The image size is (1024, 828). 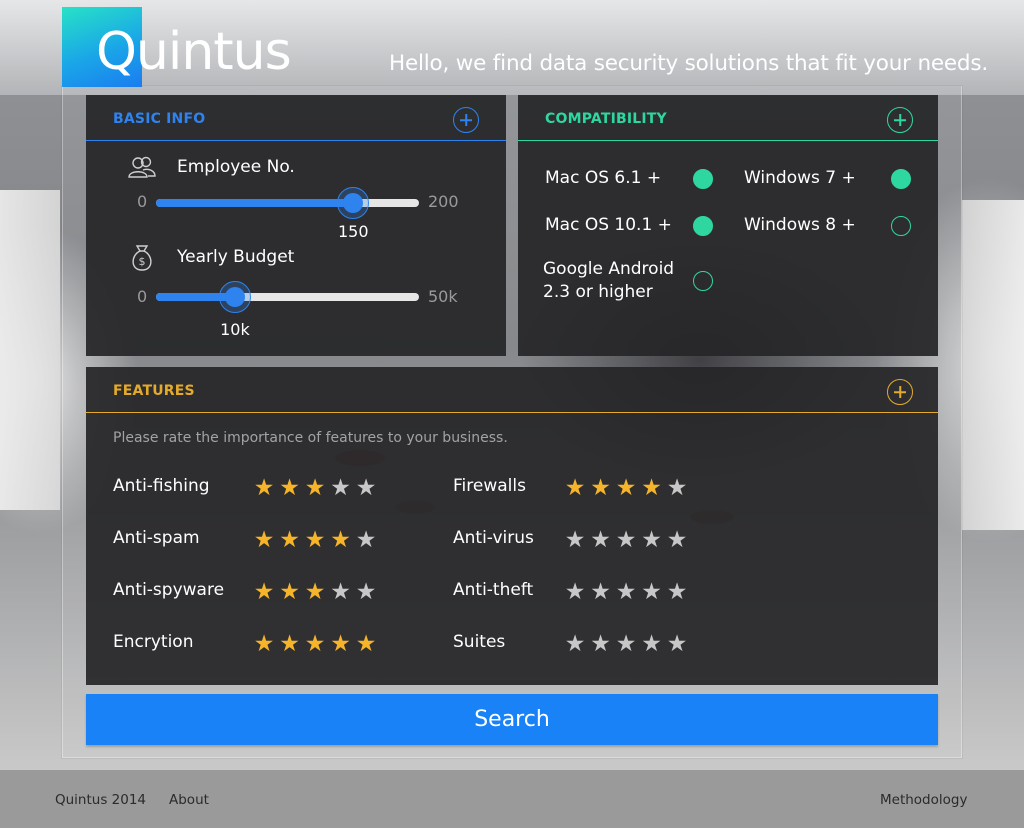 I want to click on budget-label: Yearly Budget, so click(x=236, y=257).